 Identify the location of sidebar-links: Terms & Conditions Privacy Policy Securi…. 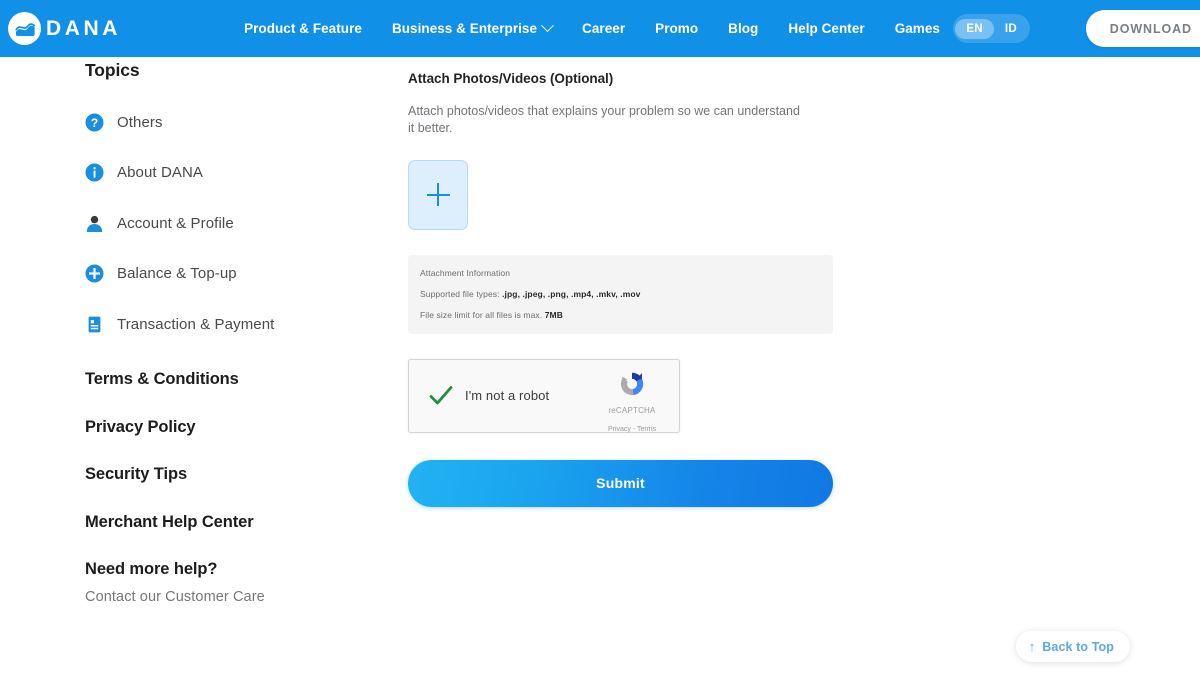
(235, 451).